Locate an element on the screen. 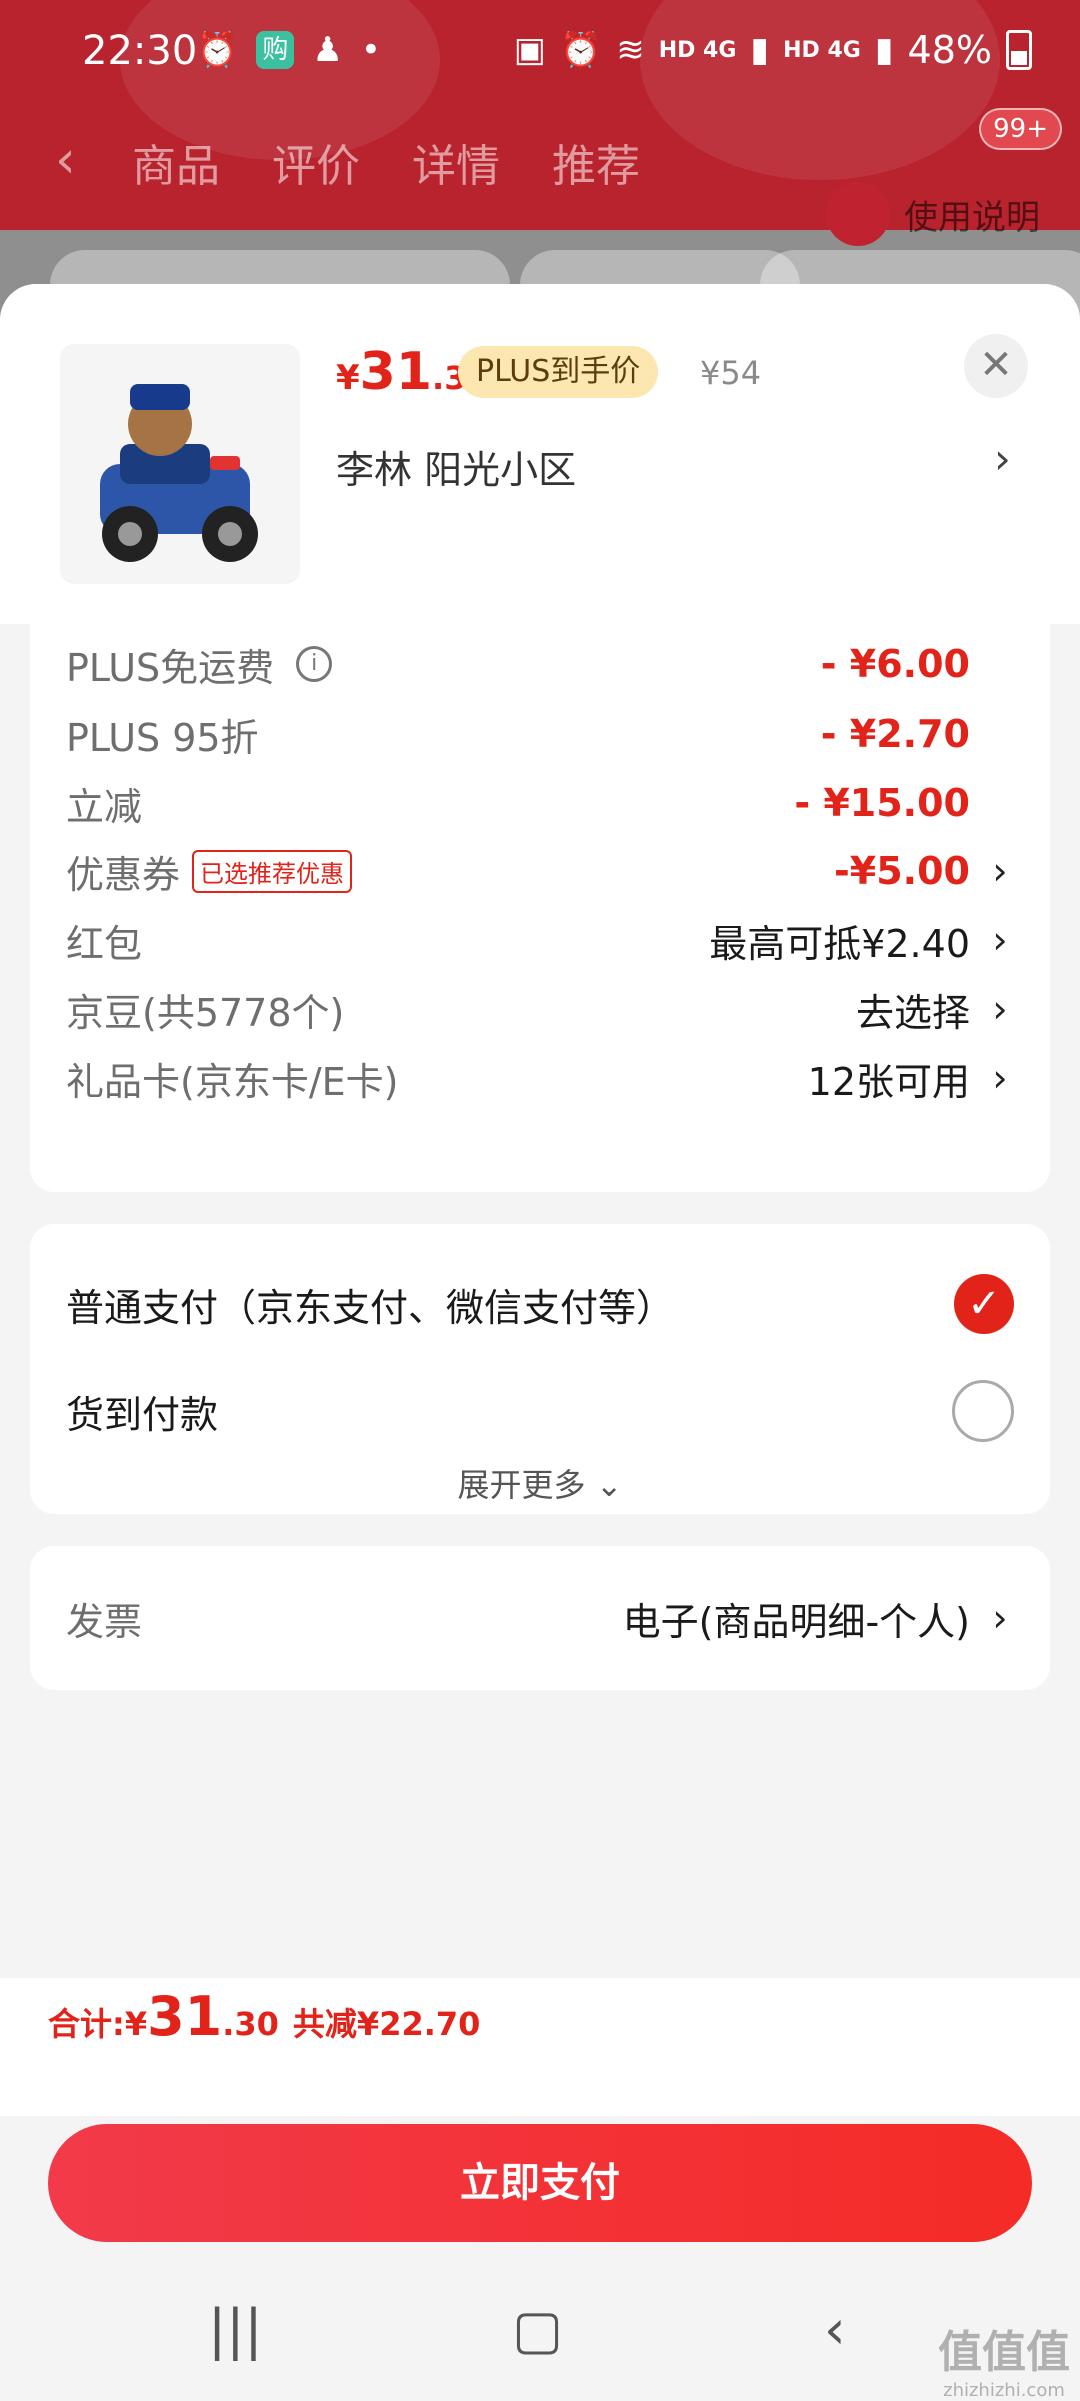 Image resolution: width=1080 pixels, height=2401 pixels. original-price: ¥54 is located at coordinates (731, 373).